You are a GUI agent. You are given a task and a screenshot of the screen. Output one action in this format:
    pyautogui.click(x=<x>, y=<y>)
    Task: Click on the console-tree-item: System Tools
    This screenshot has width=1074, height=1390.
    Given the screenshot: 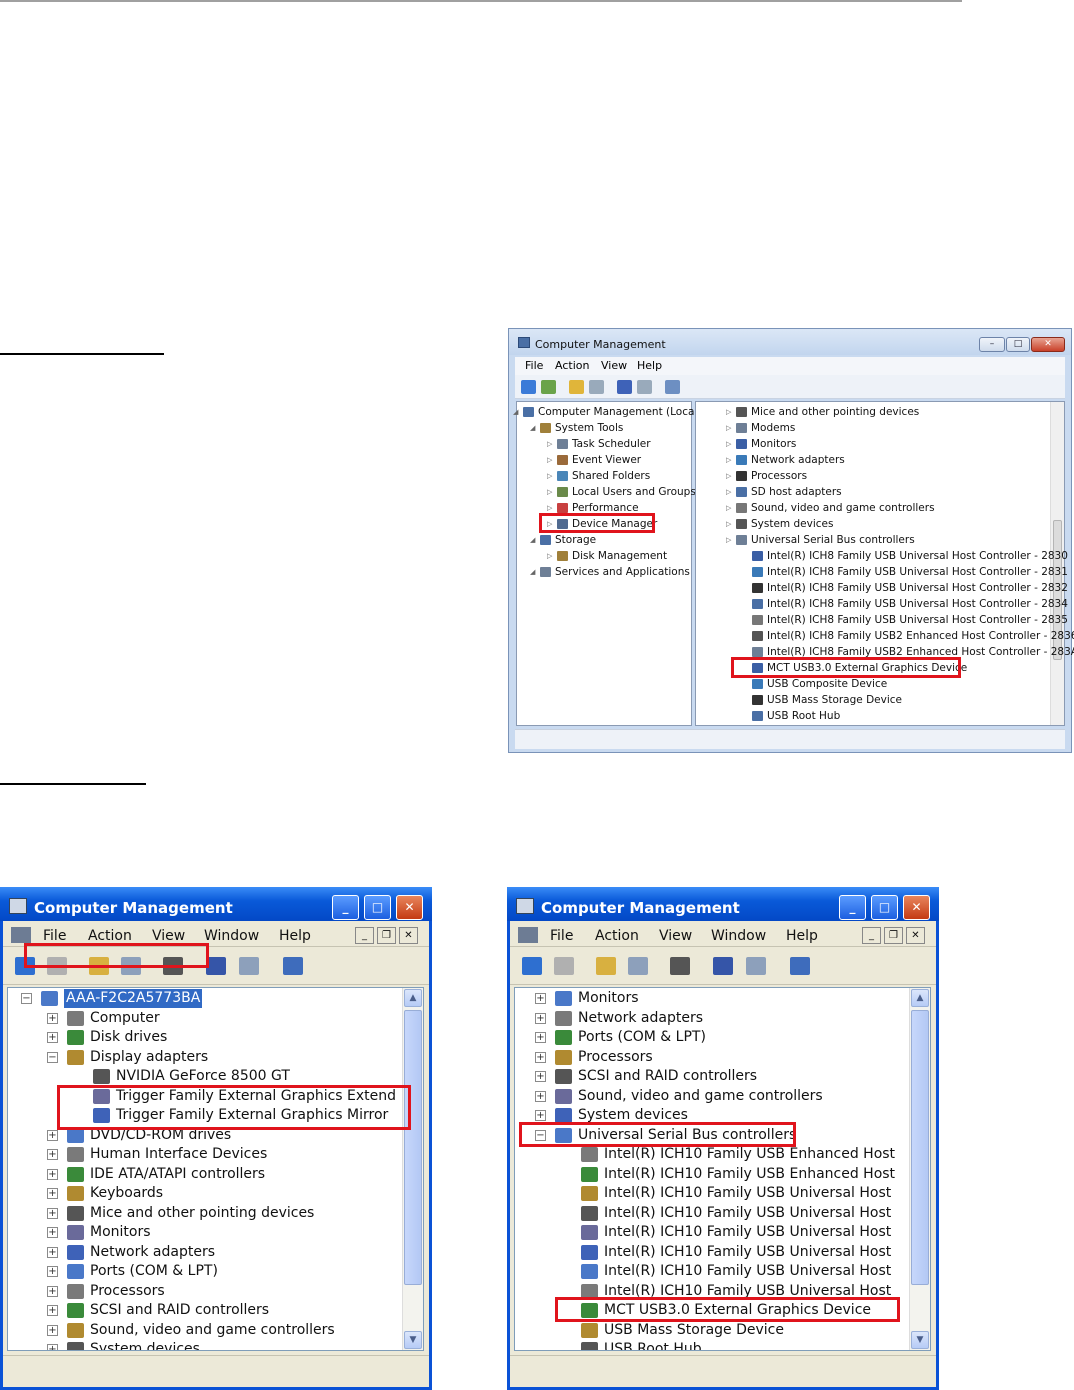 What is the action you would take?
    pyautogui.click(x=589, y=428)
    